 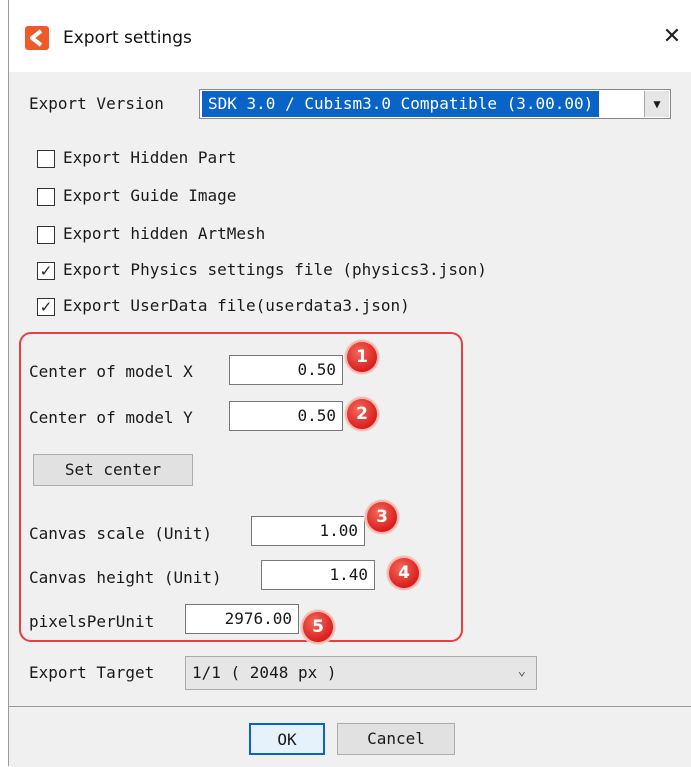 What do you see at coordinates (150, 195) in the screenshot?
I see `option-label: Export Guide Image` at bounding box center [150, 195].